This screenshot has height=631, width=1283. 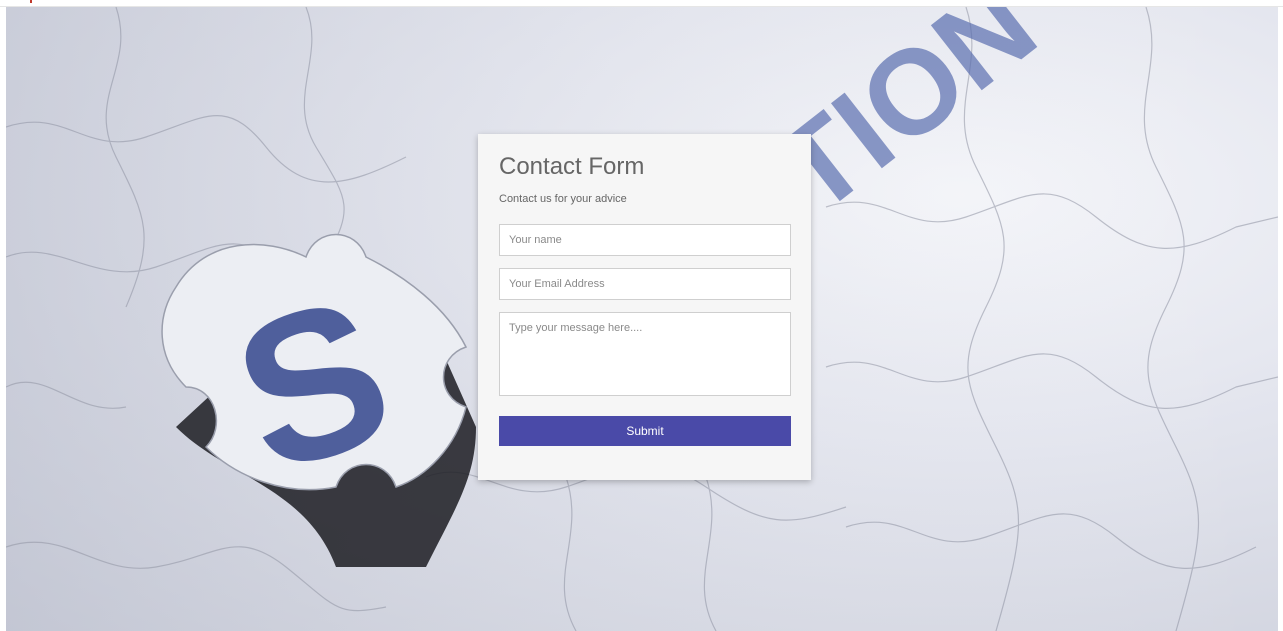 I want to click on name-input, so click(x=645, y=240).